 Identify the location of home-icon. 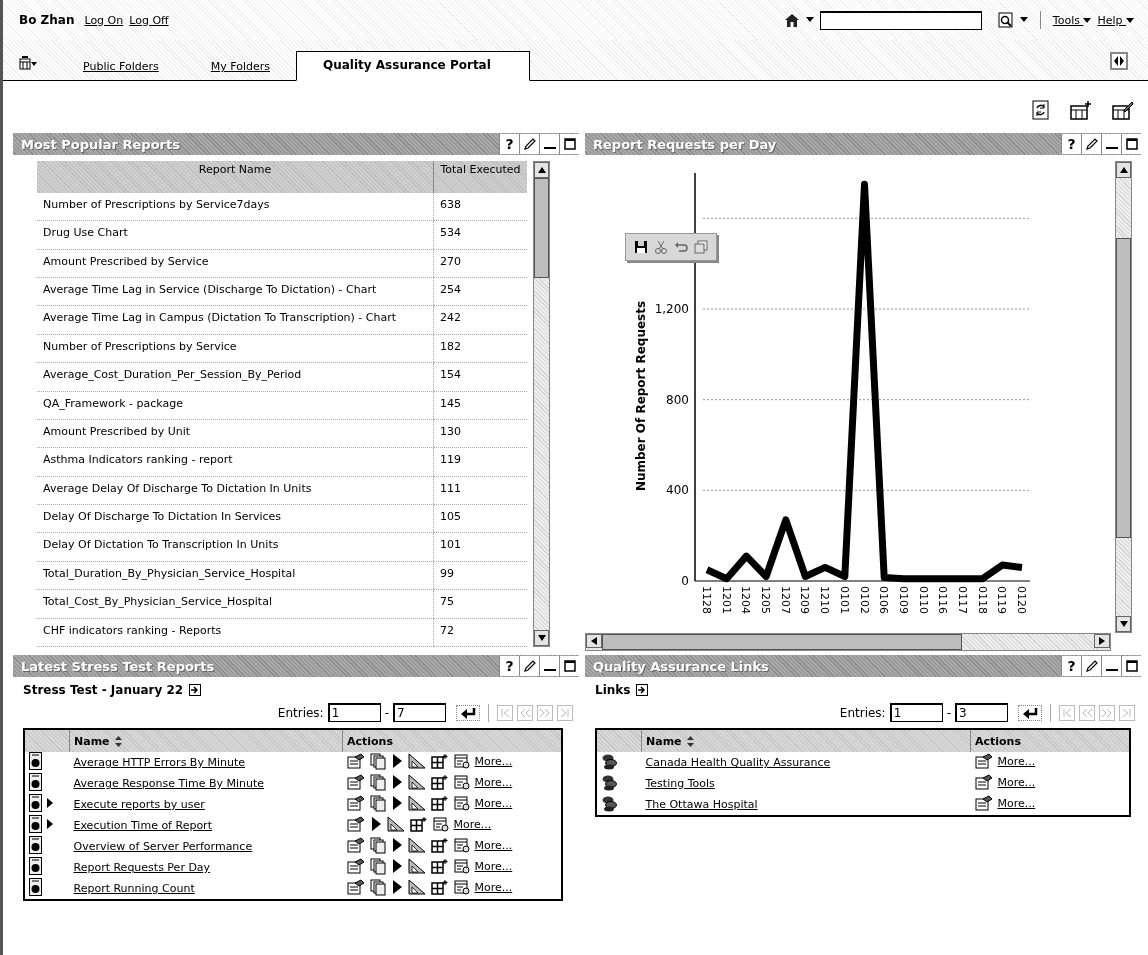
(791, 20).